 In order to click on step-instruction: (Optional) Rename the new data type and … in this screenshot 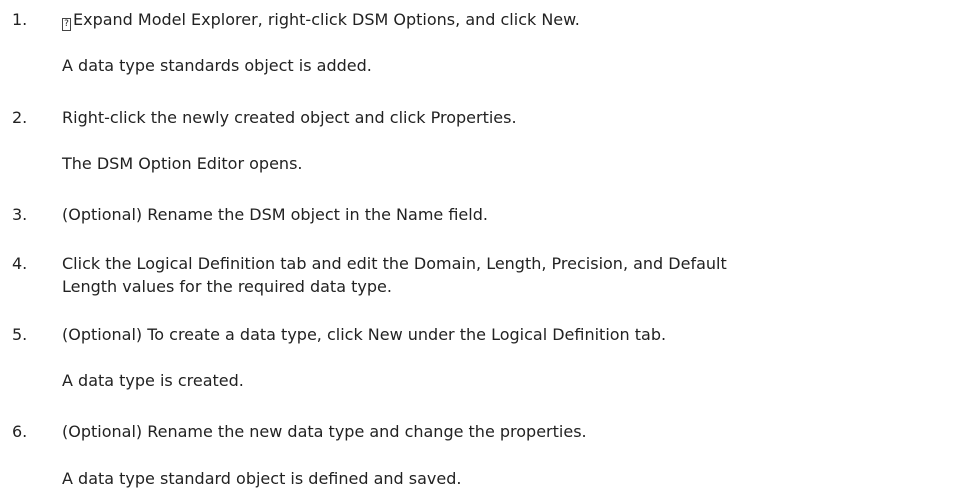, I will do `click(324, 431)`.